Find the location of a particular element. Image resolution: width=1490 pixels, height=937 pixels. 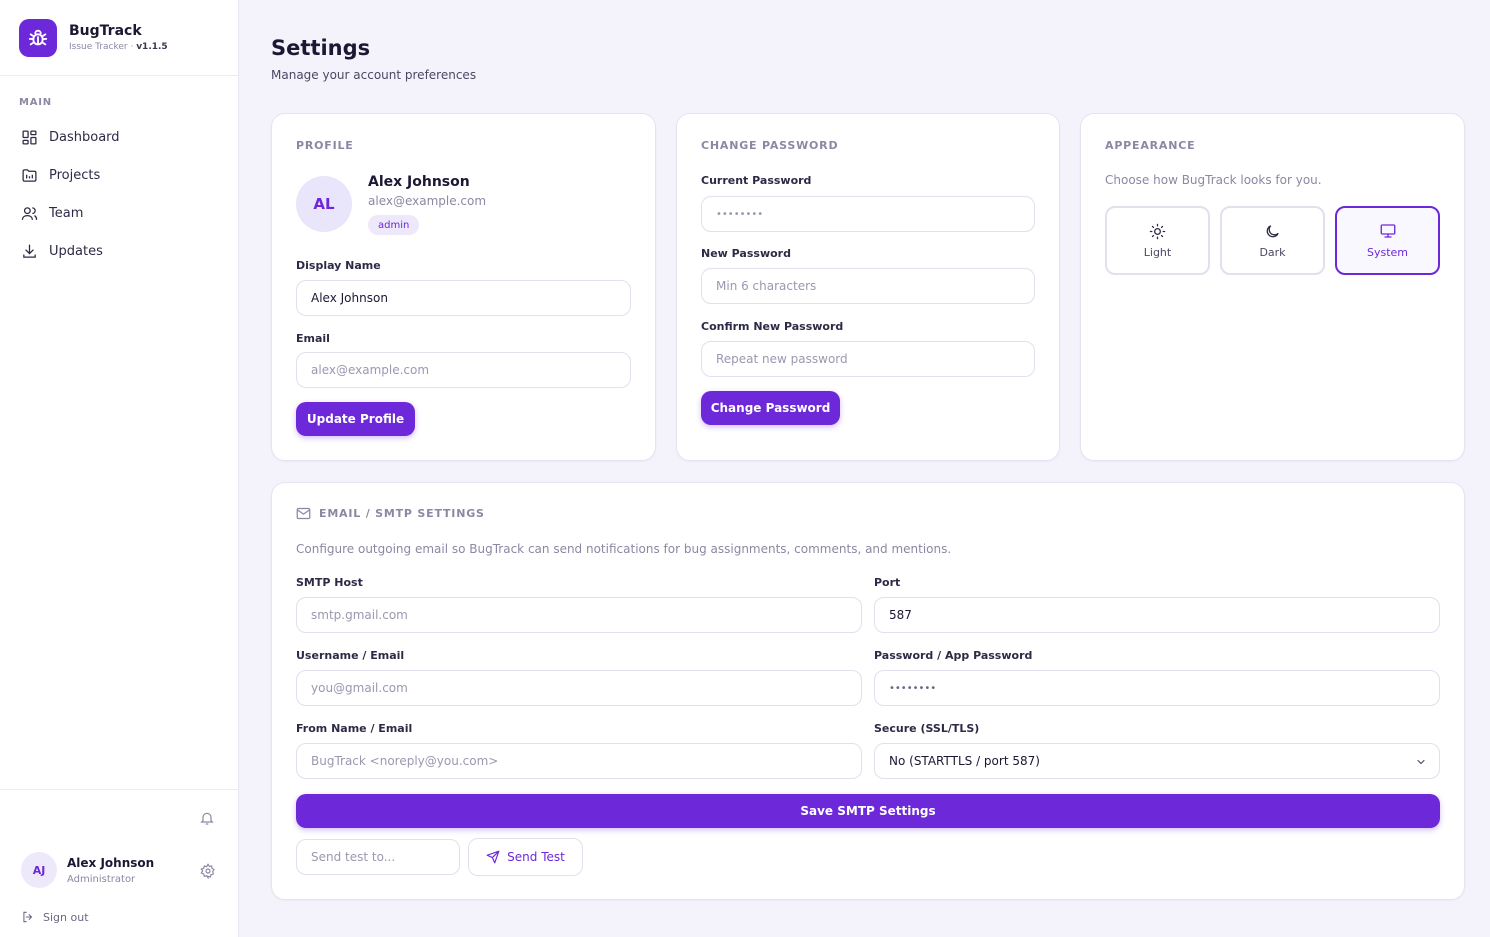

user-profile: AJ Alex Johnson Administrator is located at coordinates (87, 870).